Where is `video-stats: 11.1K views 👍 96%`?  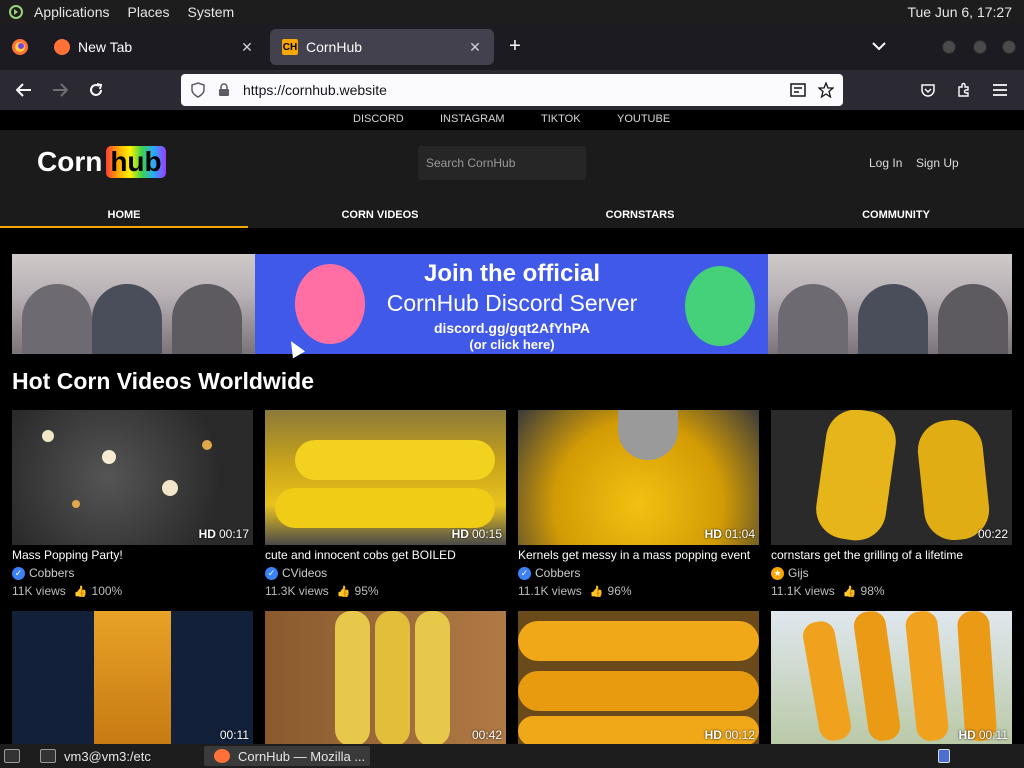
video-stats: 11.1K views 👍 96% is located at coordinates (575, 591).